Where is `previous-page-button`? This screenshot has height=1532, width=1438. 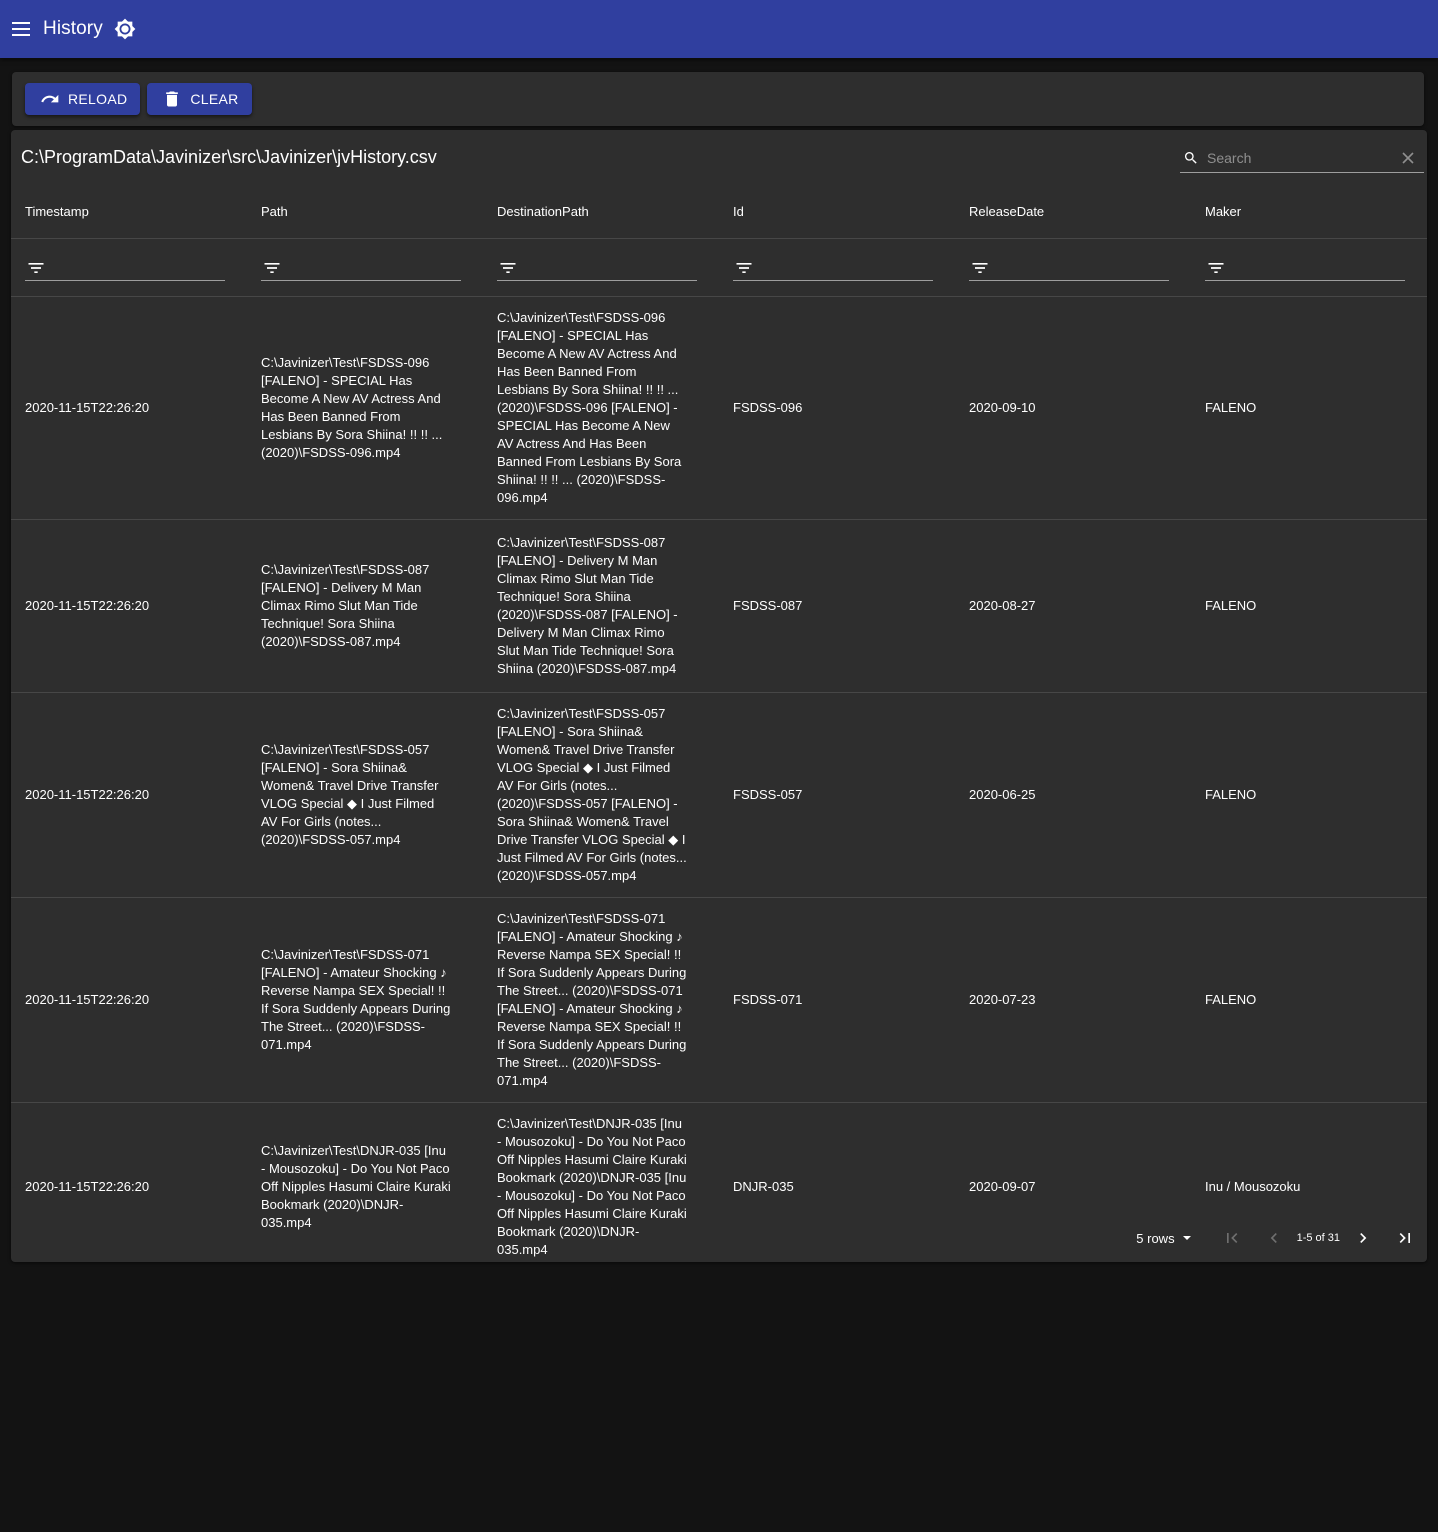 previous-page-button is located at coordinates (1274, 1238).